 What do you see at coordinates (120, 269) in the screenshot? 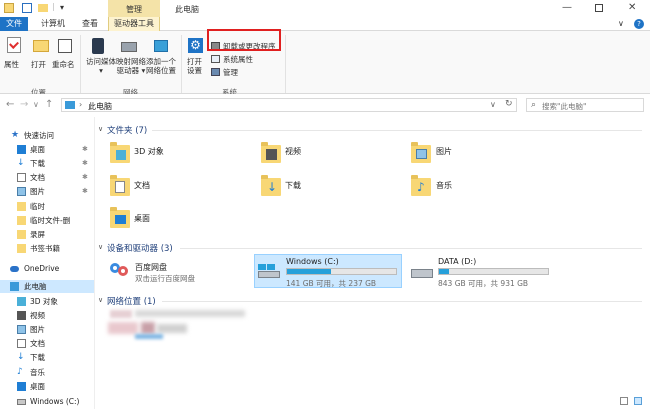
I see `baidu-netdisk-icon` at bounding box center [120, 269].